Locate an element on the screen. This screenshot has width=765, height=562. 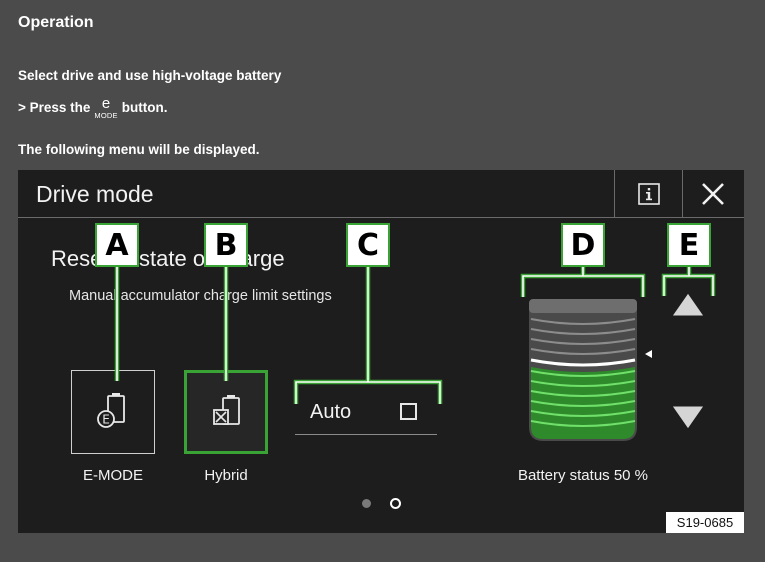
callout-e: E is located at coordinates (689, 245).